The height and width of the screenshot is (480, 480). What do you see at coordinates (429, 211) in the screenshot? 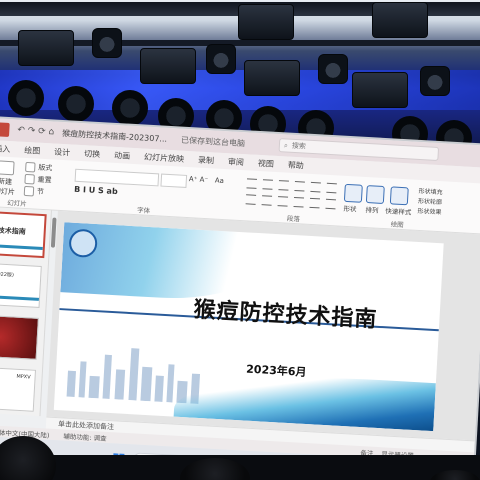
I see `shape-effects-button: 形状效果` at bounding box center [429, 211].